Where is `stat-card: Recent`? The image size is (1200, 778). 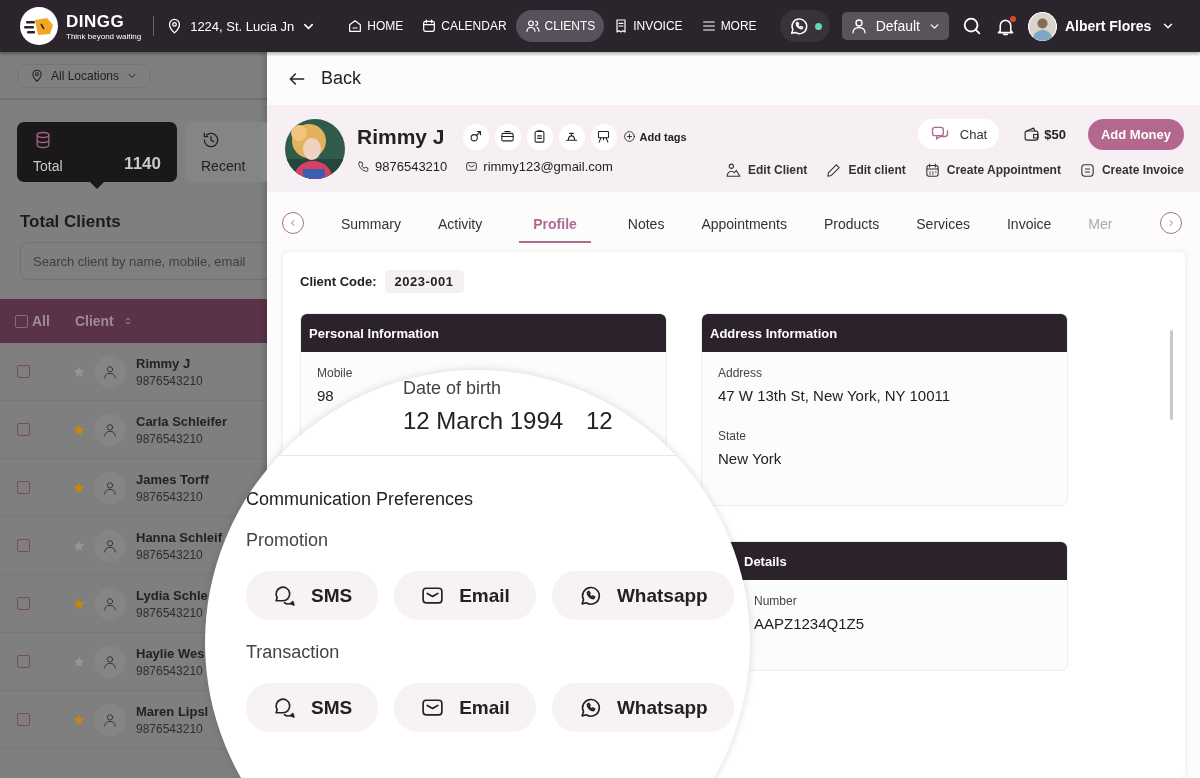
stat-card: Recent is located at coordinates (226, 152).